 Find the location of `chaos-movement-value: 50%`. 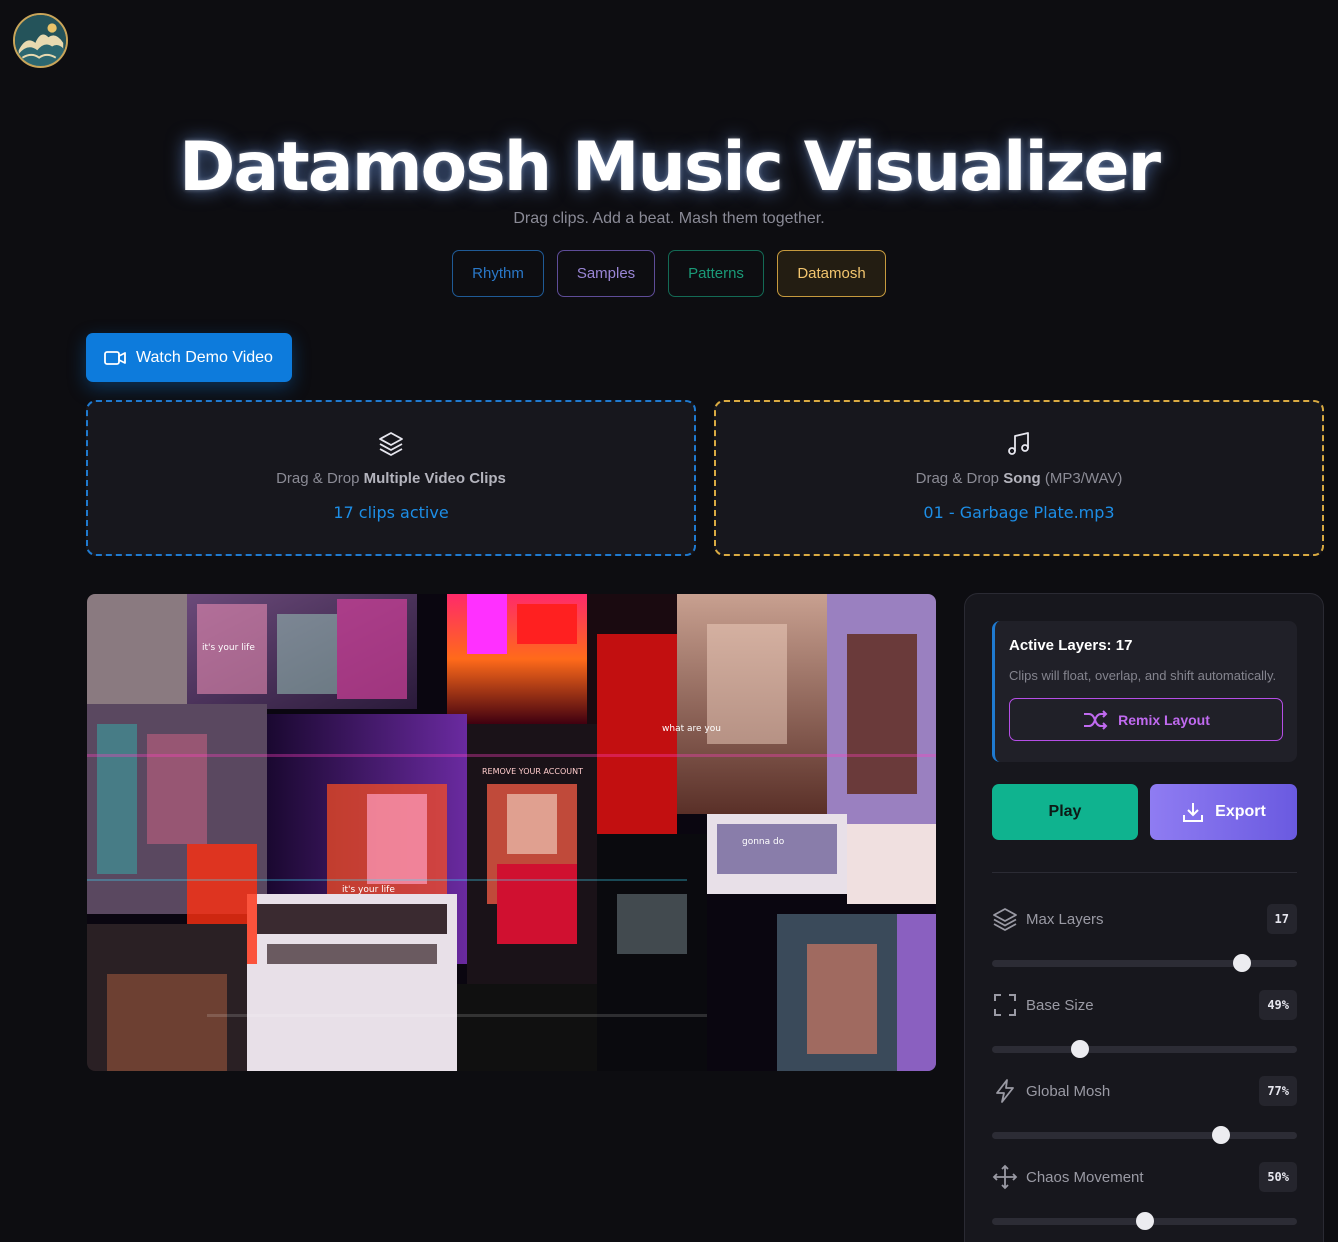

chaos-movement-value: 50% is located at coordinates (1278, 1177).